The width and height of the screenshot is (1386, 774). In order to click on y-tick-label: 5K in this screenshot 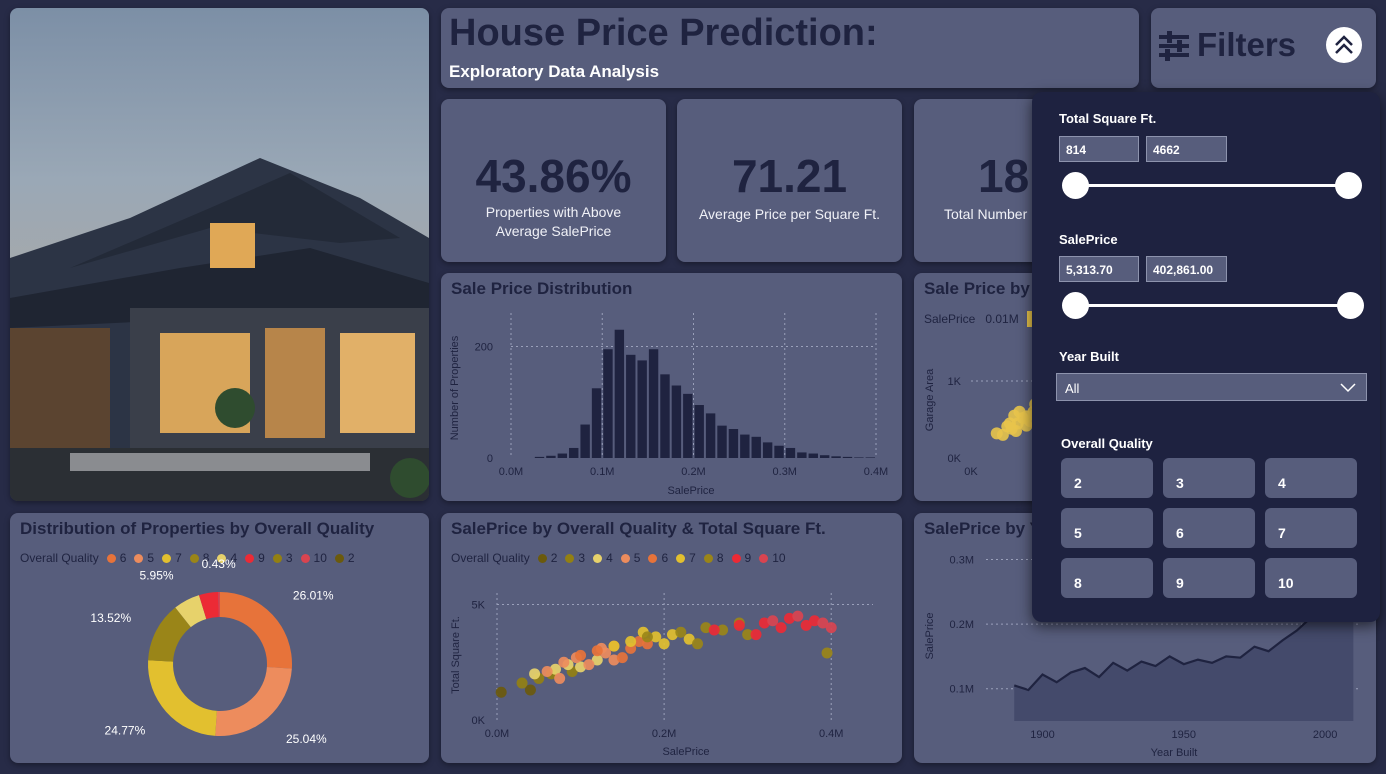, I will do `click(479, 606)`.